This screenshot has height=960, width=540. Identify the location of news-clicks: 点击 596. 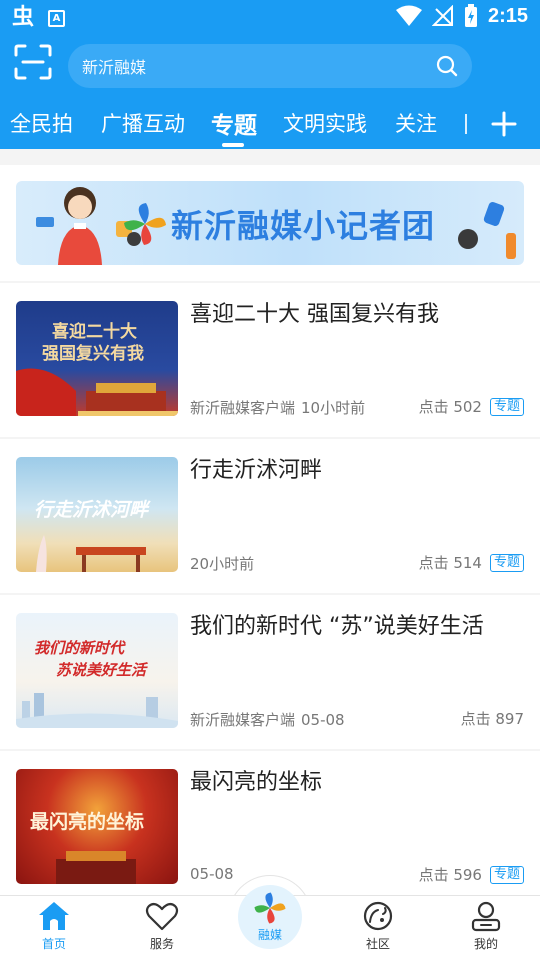
(450, 875).